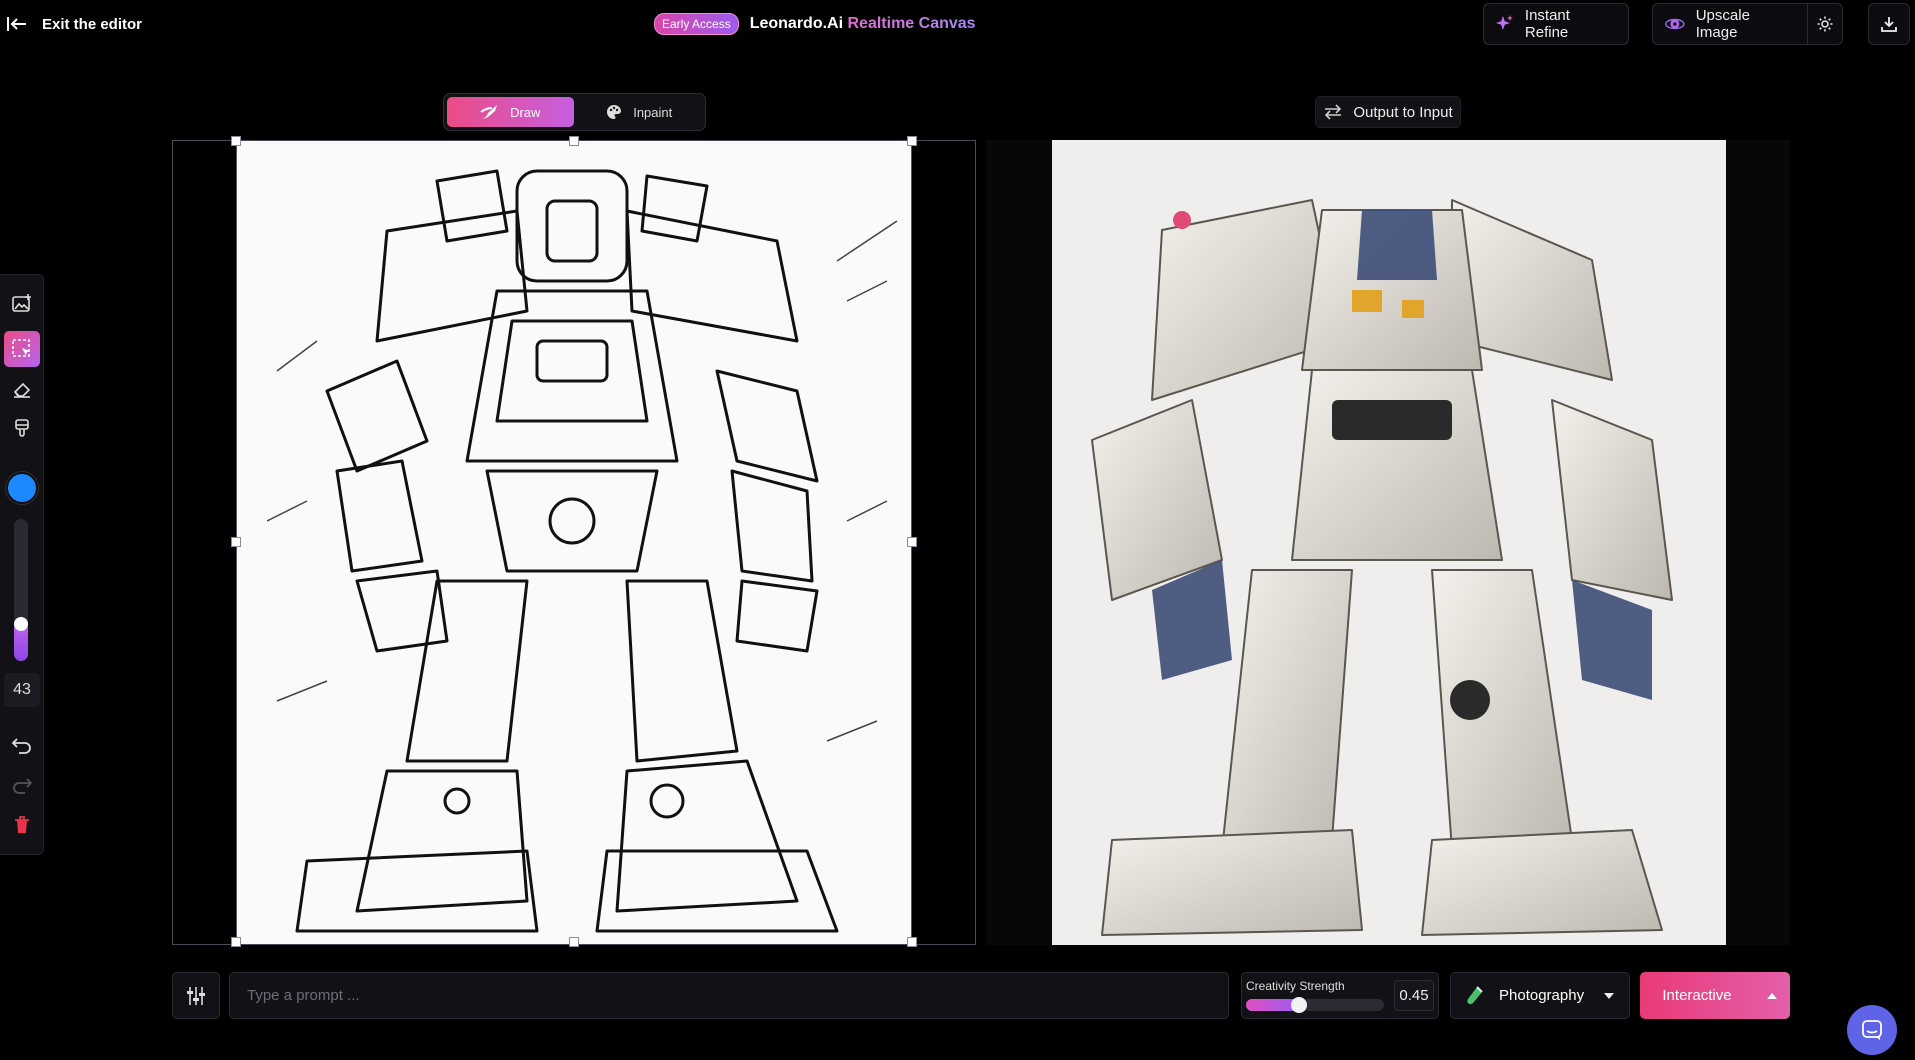 The width and height of the screenshot is (1915, 1060). I want to click on resize-handle-bottom-center, so click(574, 942).